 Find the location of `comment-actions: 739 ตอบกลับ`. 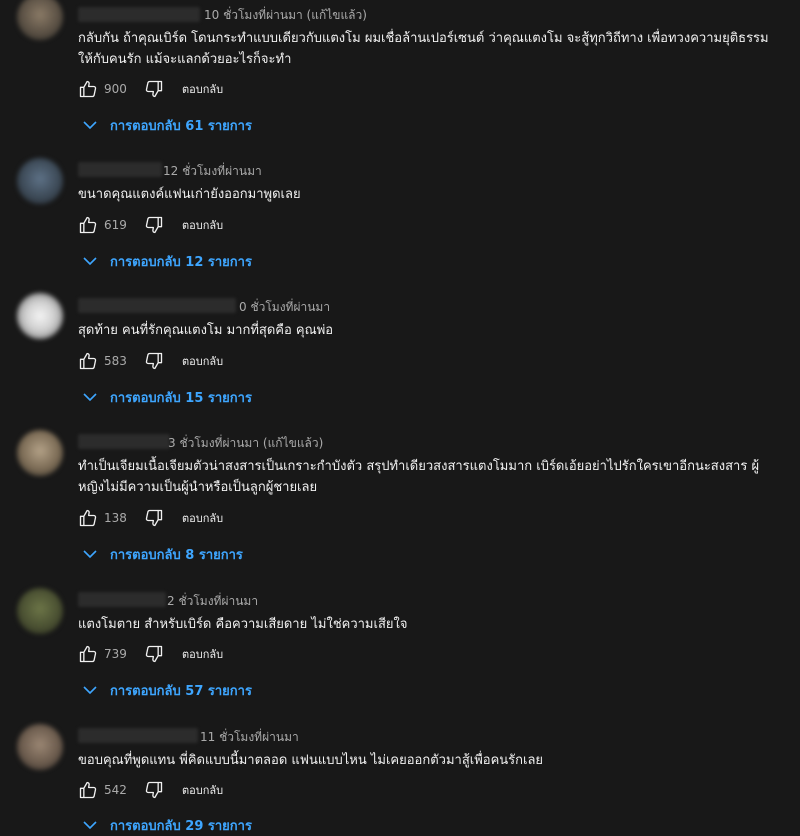

comment-actions: 739 ตอบกลับ is located at coordinates (150, 654).